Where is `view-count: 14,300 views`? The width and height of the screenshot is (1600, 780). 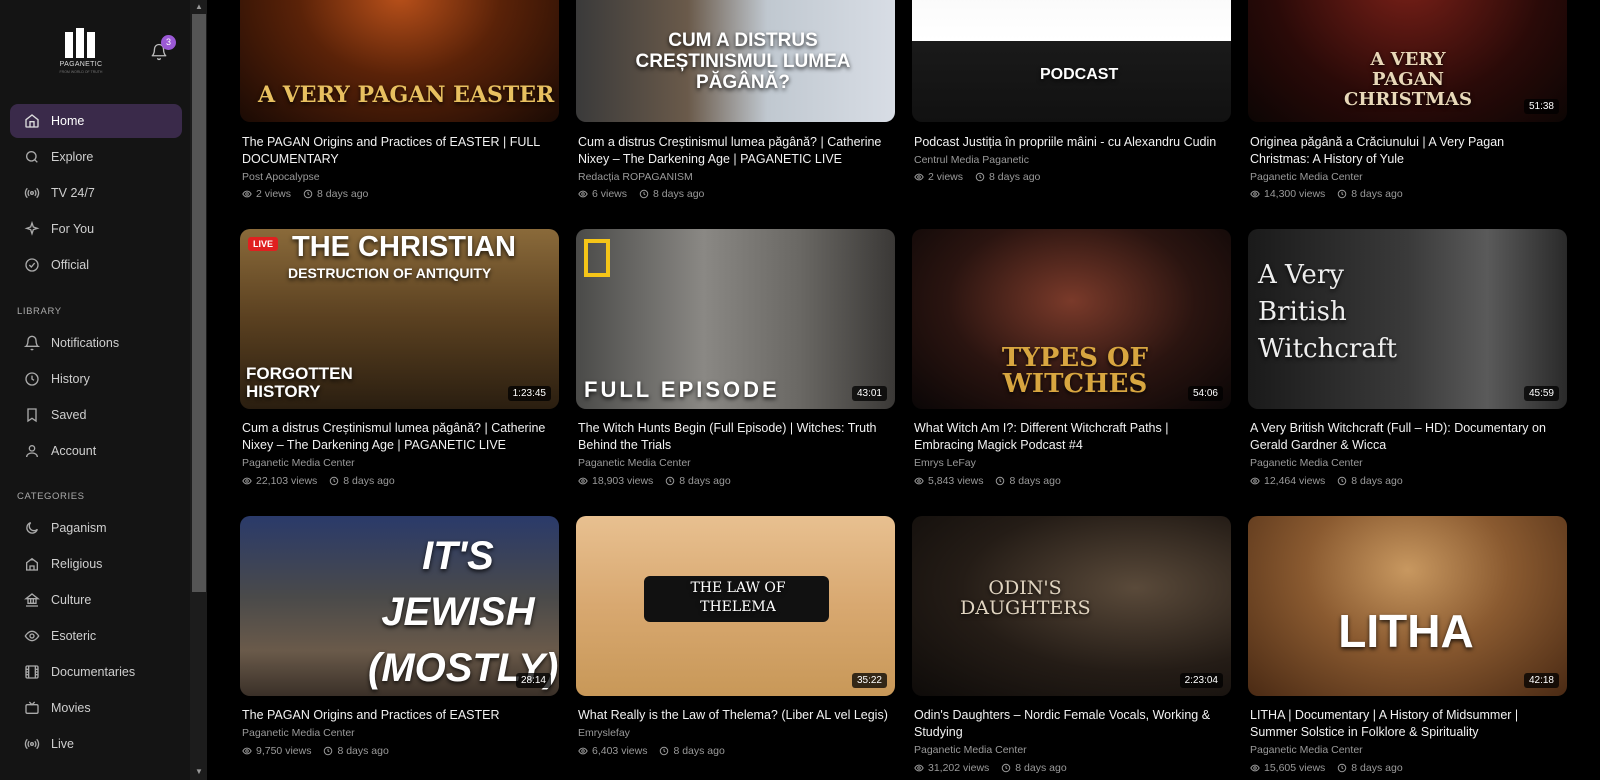
view-count: 14,300 views is located at coordinates (1295, 194).